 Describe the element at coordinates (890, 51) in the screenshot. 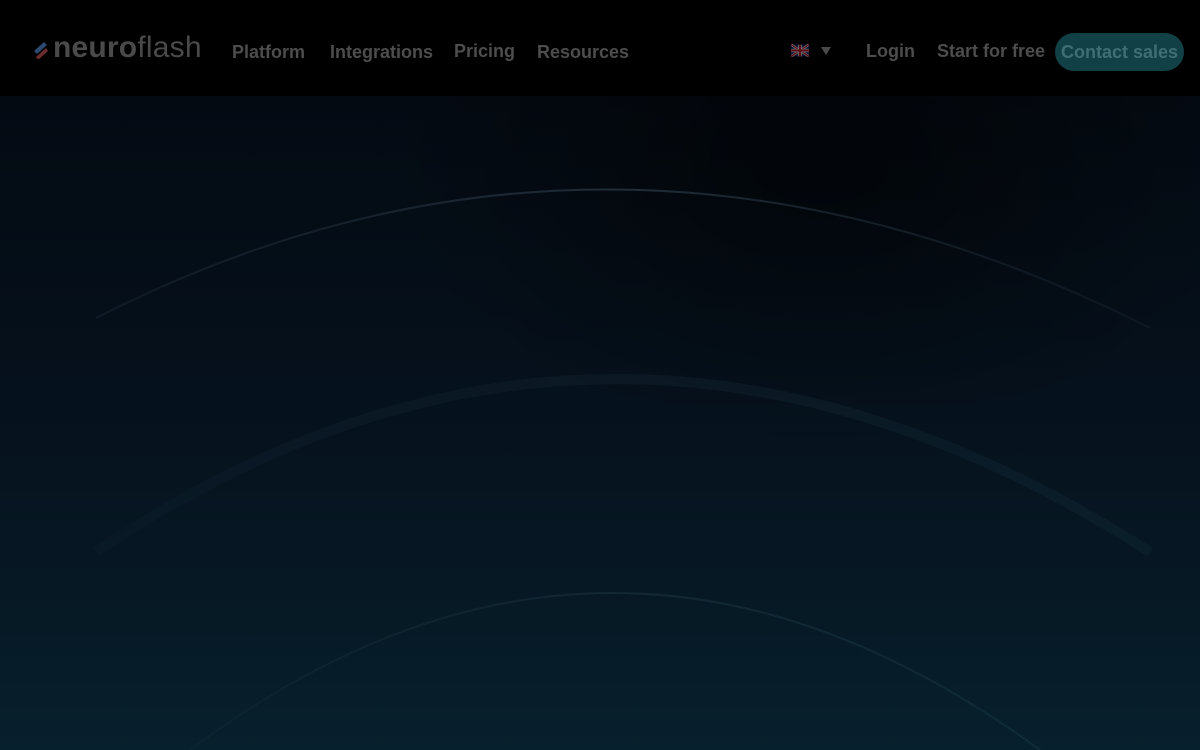

I see `login-link: Login` at that location.